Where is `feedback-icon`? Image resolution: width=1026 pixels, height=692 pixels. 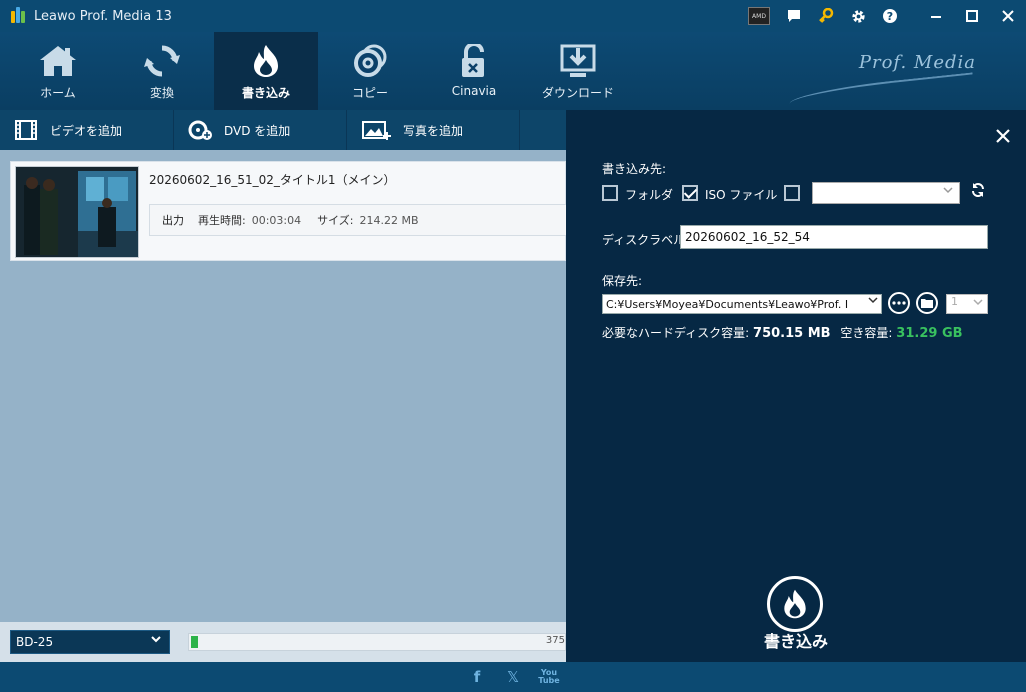 feedback-icon is located at coordinates (794, 16).